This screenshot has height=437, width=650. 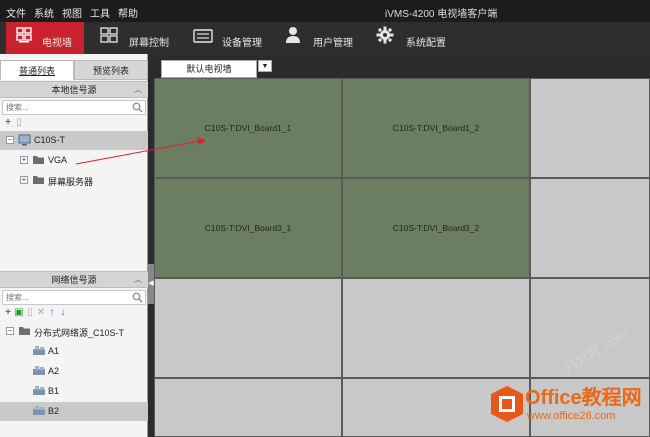 I want to click on tree-label-vga: VGA, so click(x=58, y=160).